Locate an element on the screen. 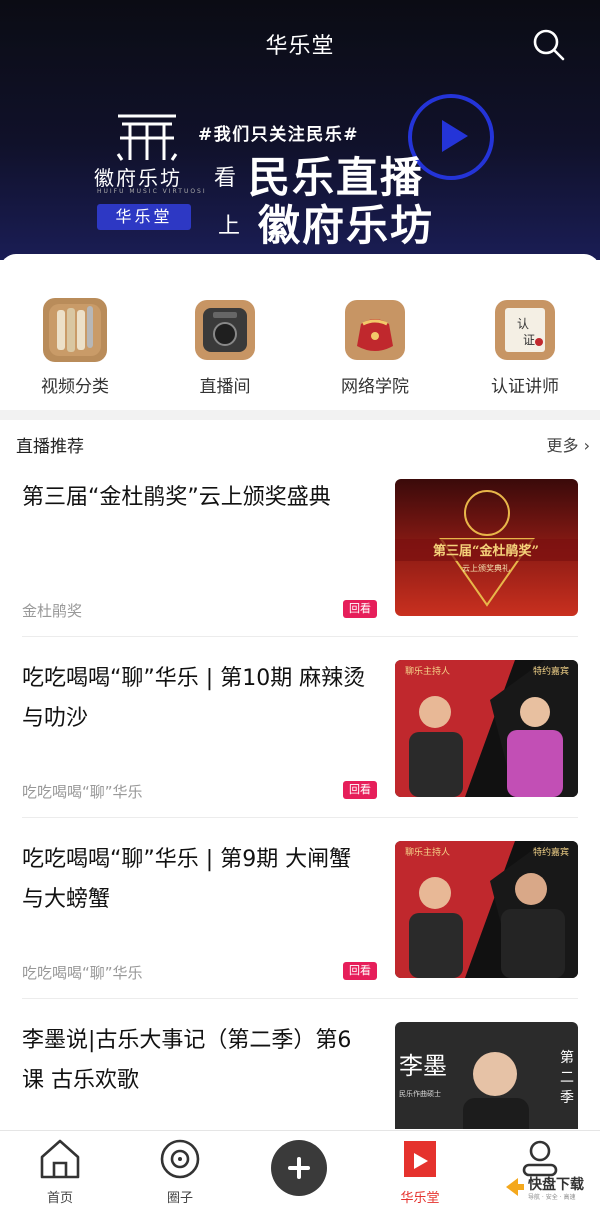  category-video: 视频分类 is located at coordinates (75, 347).